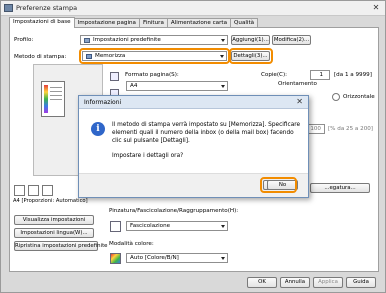 The height and width of the screenshot is (293, 386). Describe the element at coordinates (359, 97) in the screenshot. I see `landscape-label: Orizzontale` at that location.